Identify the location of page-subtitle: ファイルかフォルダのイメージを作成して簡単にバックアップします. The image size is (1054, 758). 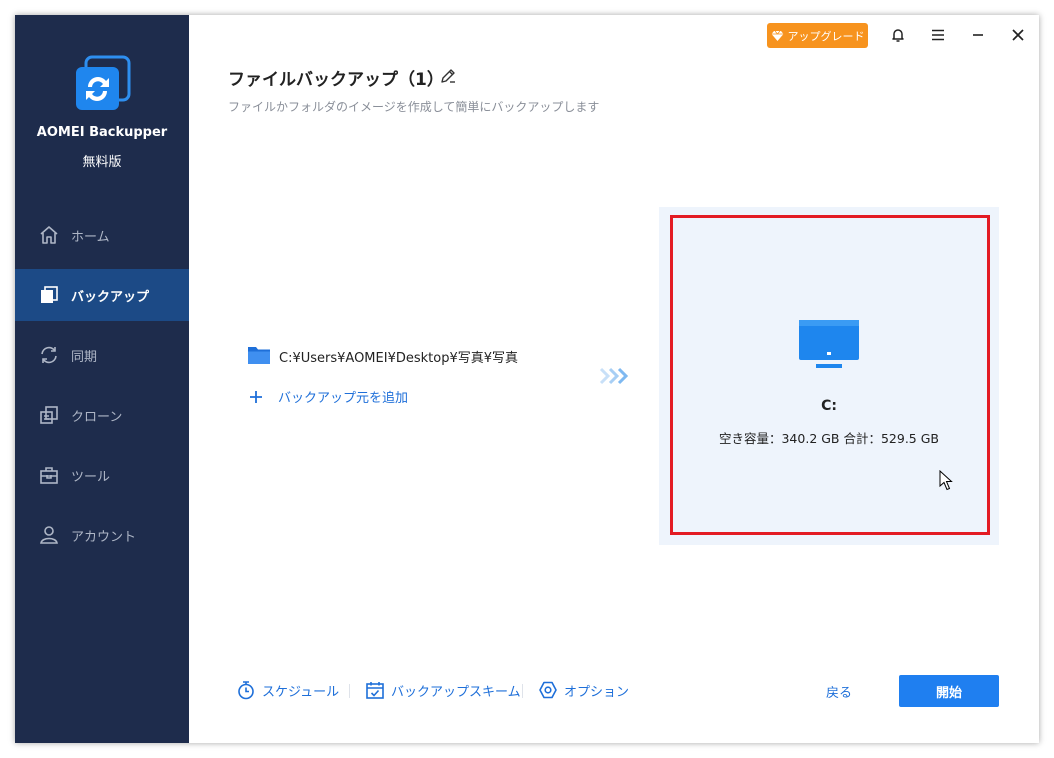
(414, 107).